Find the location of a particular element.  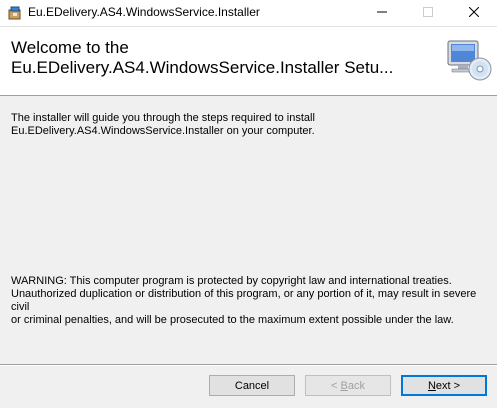

cancel-label: Cancel is located at coordinates (252, 385).